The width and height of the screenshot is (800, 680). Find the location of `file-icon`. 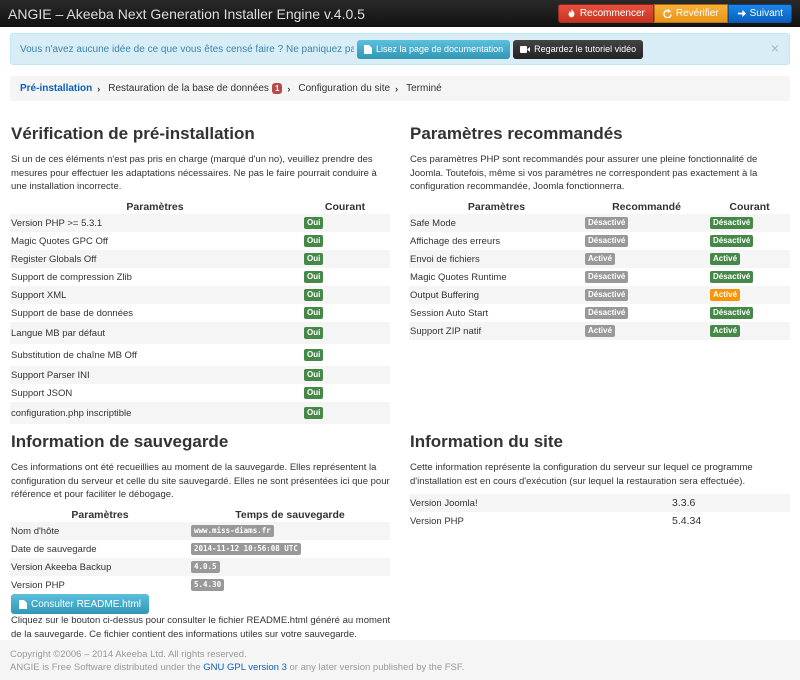

file-icon is located at coordinates (23, 604).